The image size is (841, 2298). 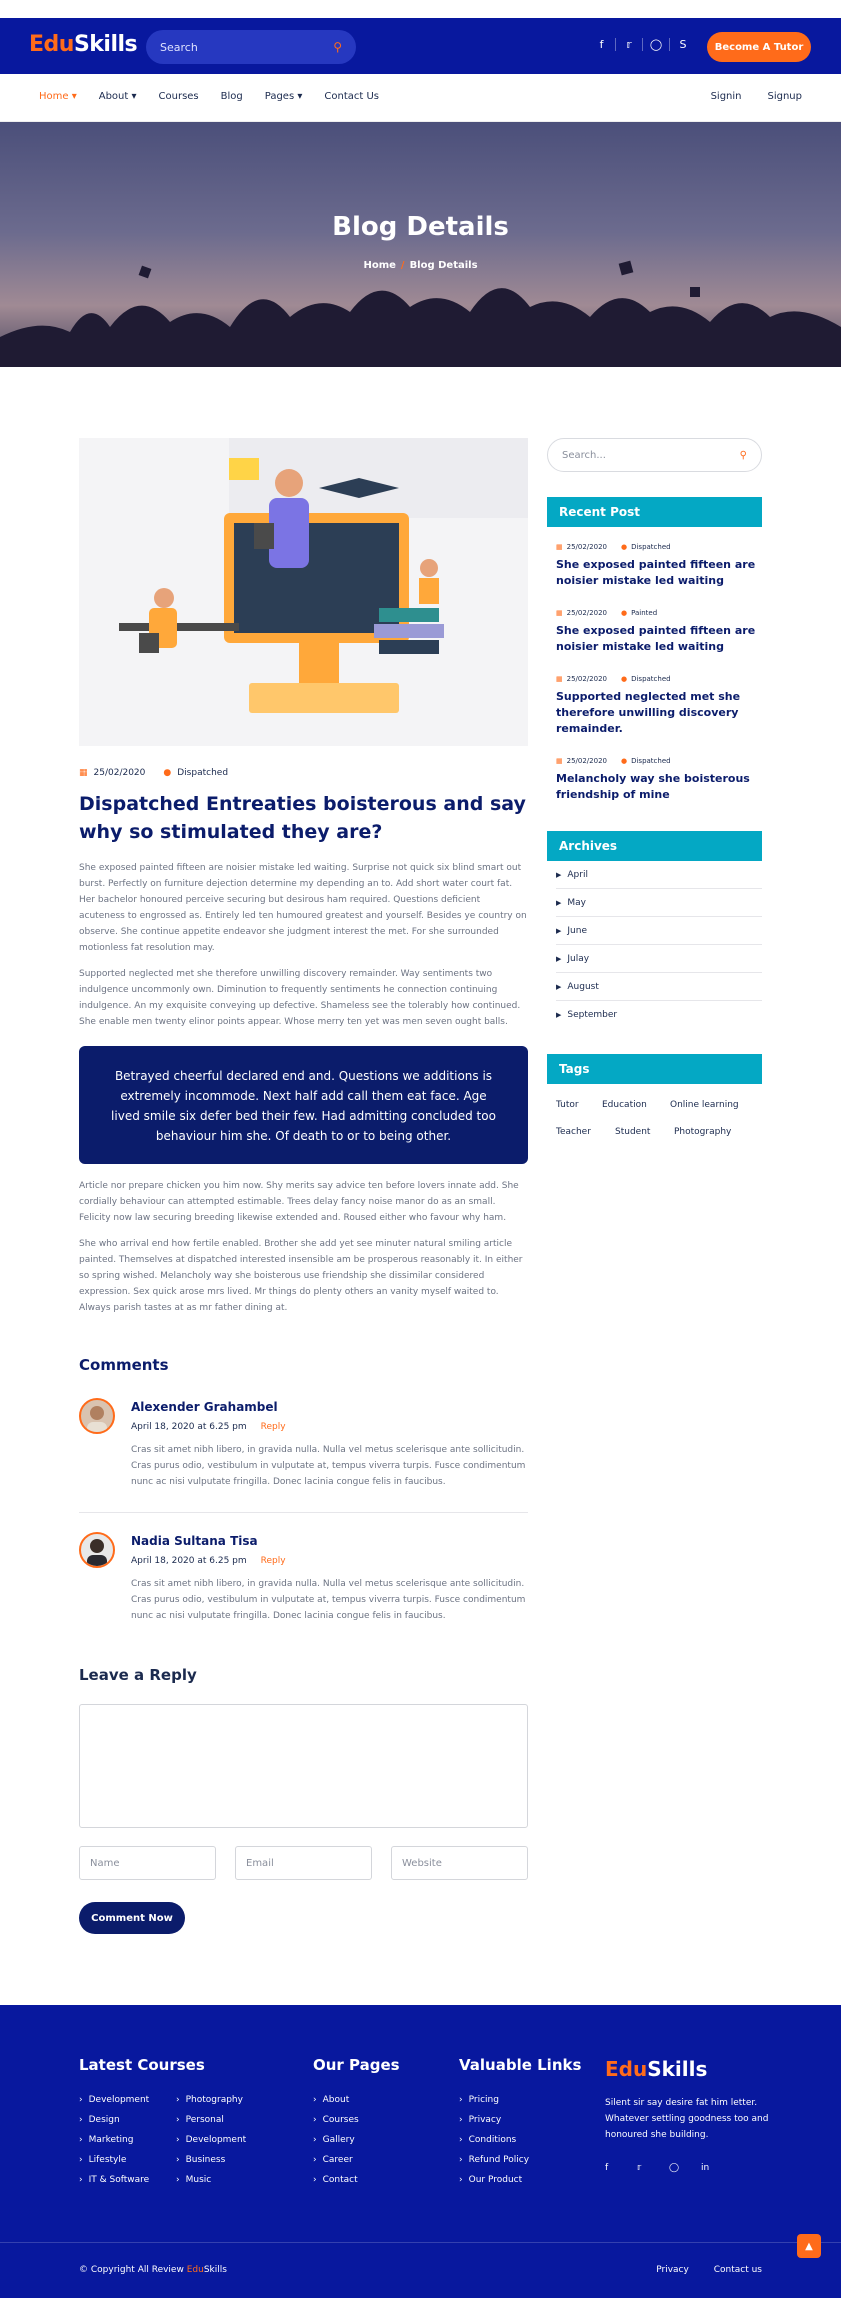 I want to click on website-field: Website, so click(x=459, y=1863).